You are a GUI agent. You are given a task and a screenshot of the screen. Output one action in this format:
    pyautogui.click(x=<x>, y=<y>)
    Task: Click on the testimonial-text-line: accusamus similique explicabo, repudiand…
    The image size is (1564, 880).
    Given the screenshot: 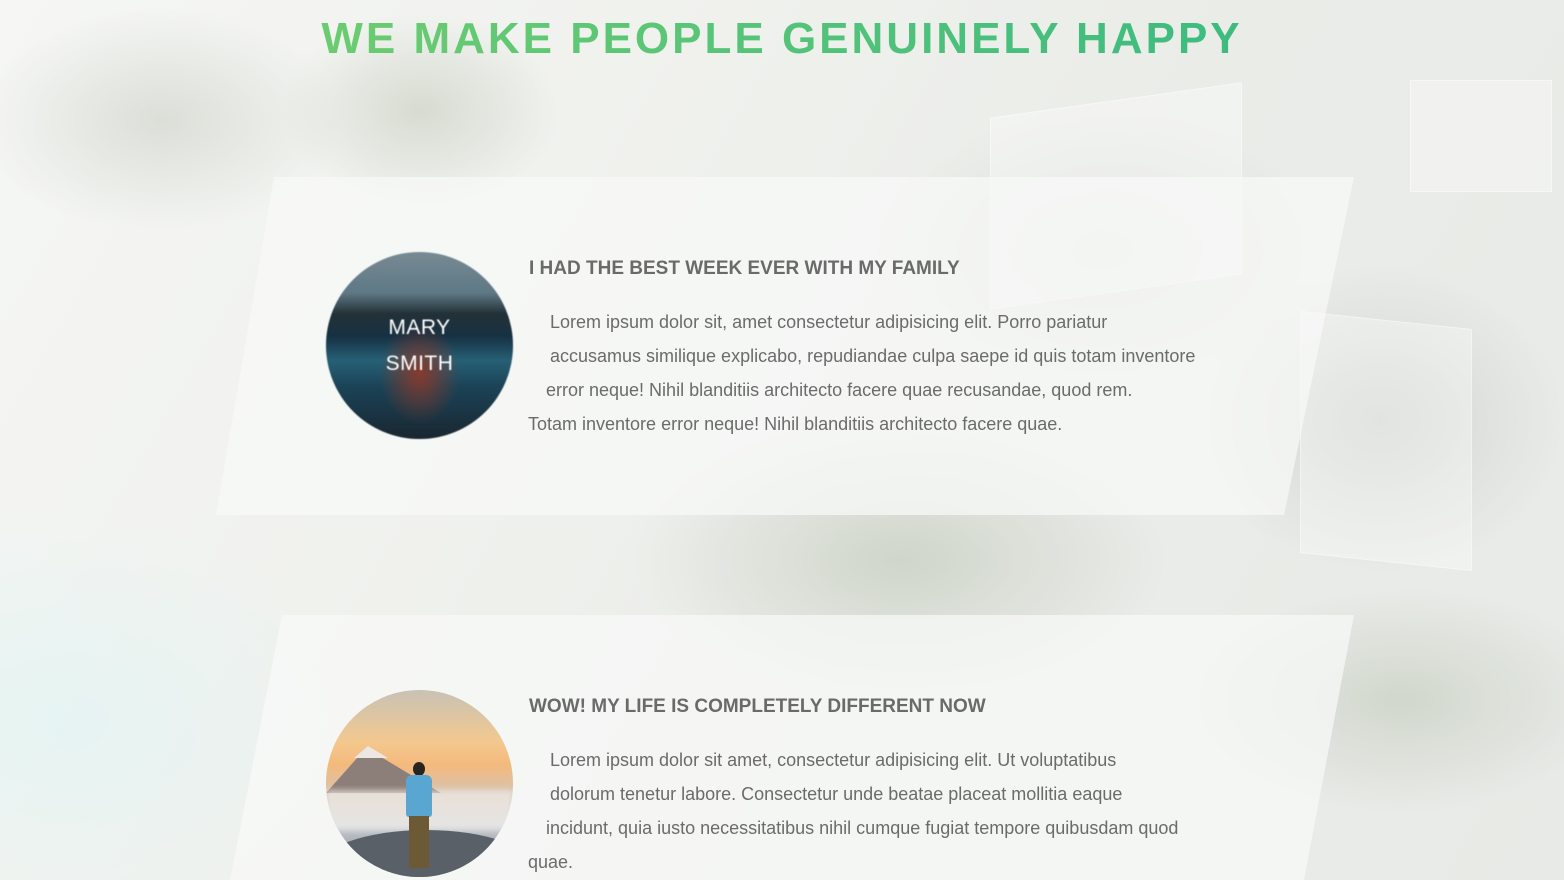 What is the action you would take?
    pyautogui.click(x=873, y=356)
    